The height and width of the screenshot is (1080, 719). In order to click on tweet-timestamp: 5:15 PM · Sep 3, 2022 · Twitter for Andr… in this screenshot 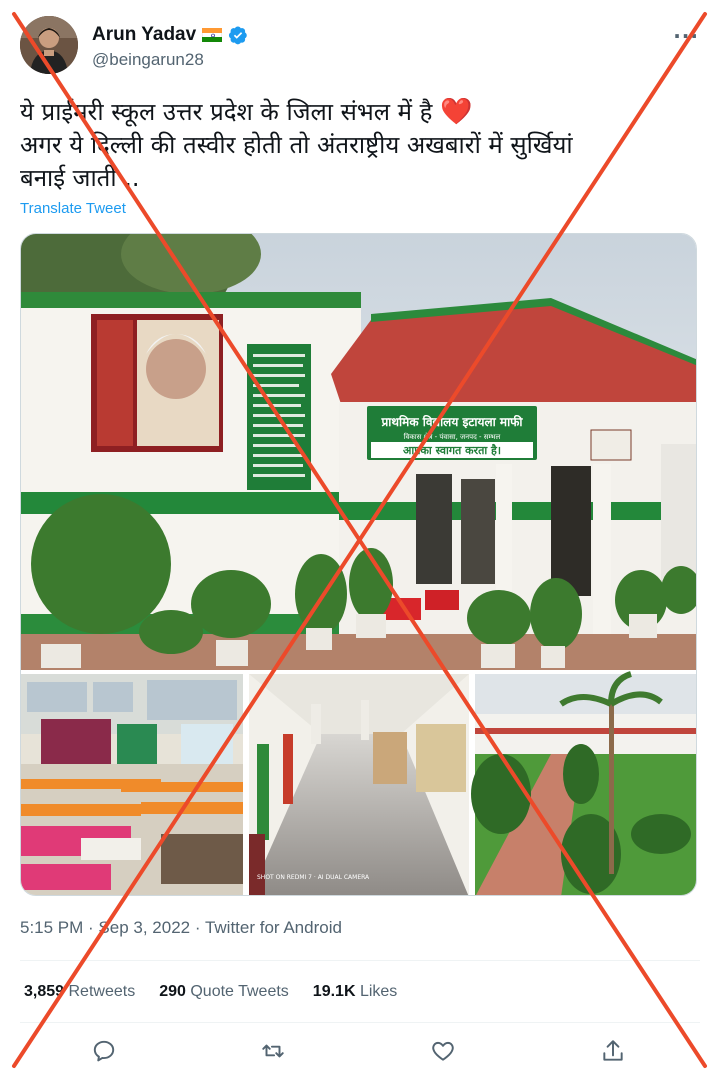, I will do `click(181, 928)`.